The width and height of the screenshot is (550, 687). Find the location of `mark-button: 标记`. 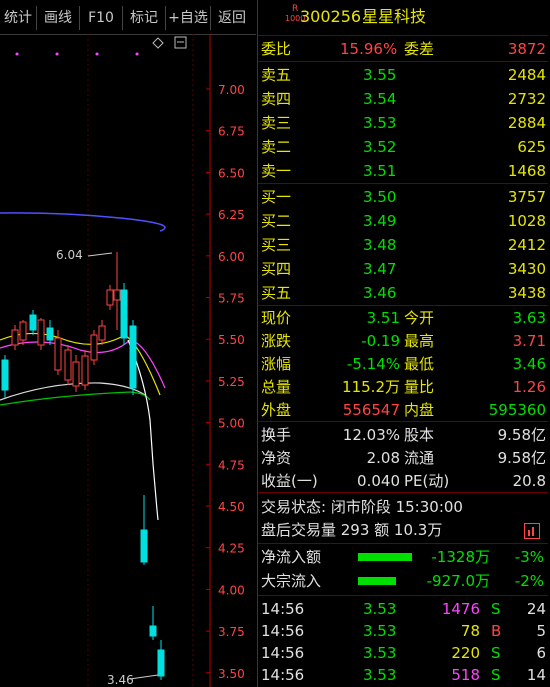

mark-button: 标记 is located at coordinates (144, 18).